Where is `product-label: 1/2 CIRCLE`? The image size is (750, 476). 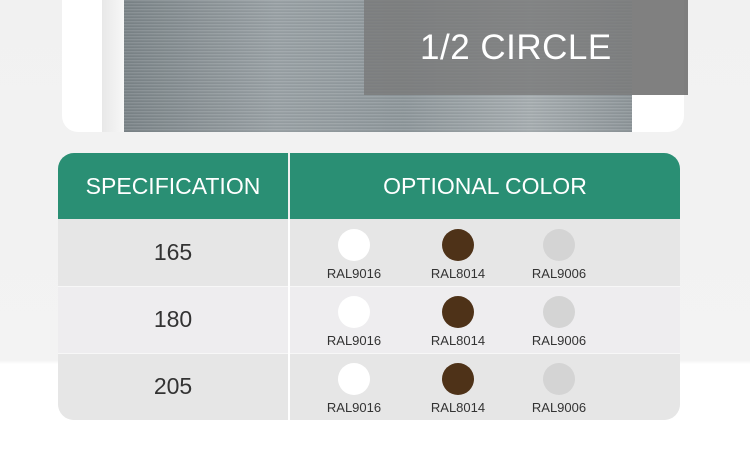
product-label: 1/2 CIRCLE is located at coordinates (516, 47).